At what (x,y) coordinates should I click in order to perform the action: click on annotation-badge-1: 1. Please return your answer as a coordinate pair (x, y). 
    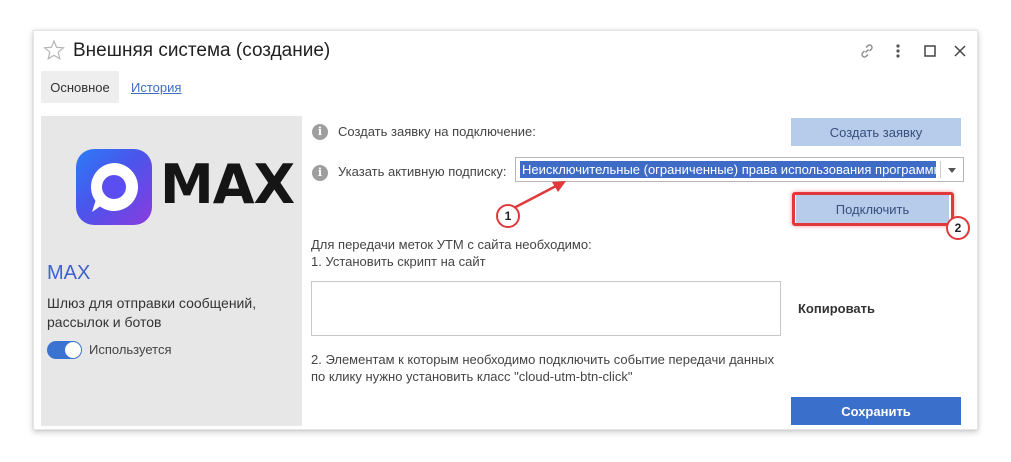
    Looking at the image, I should click on (508, 216).